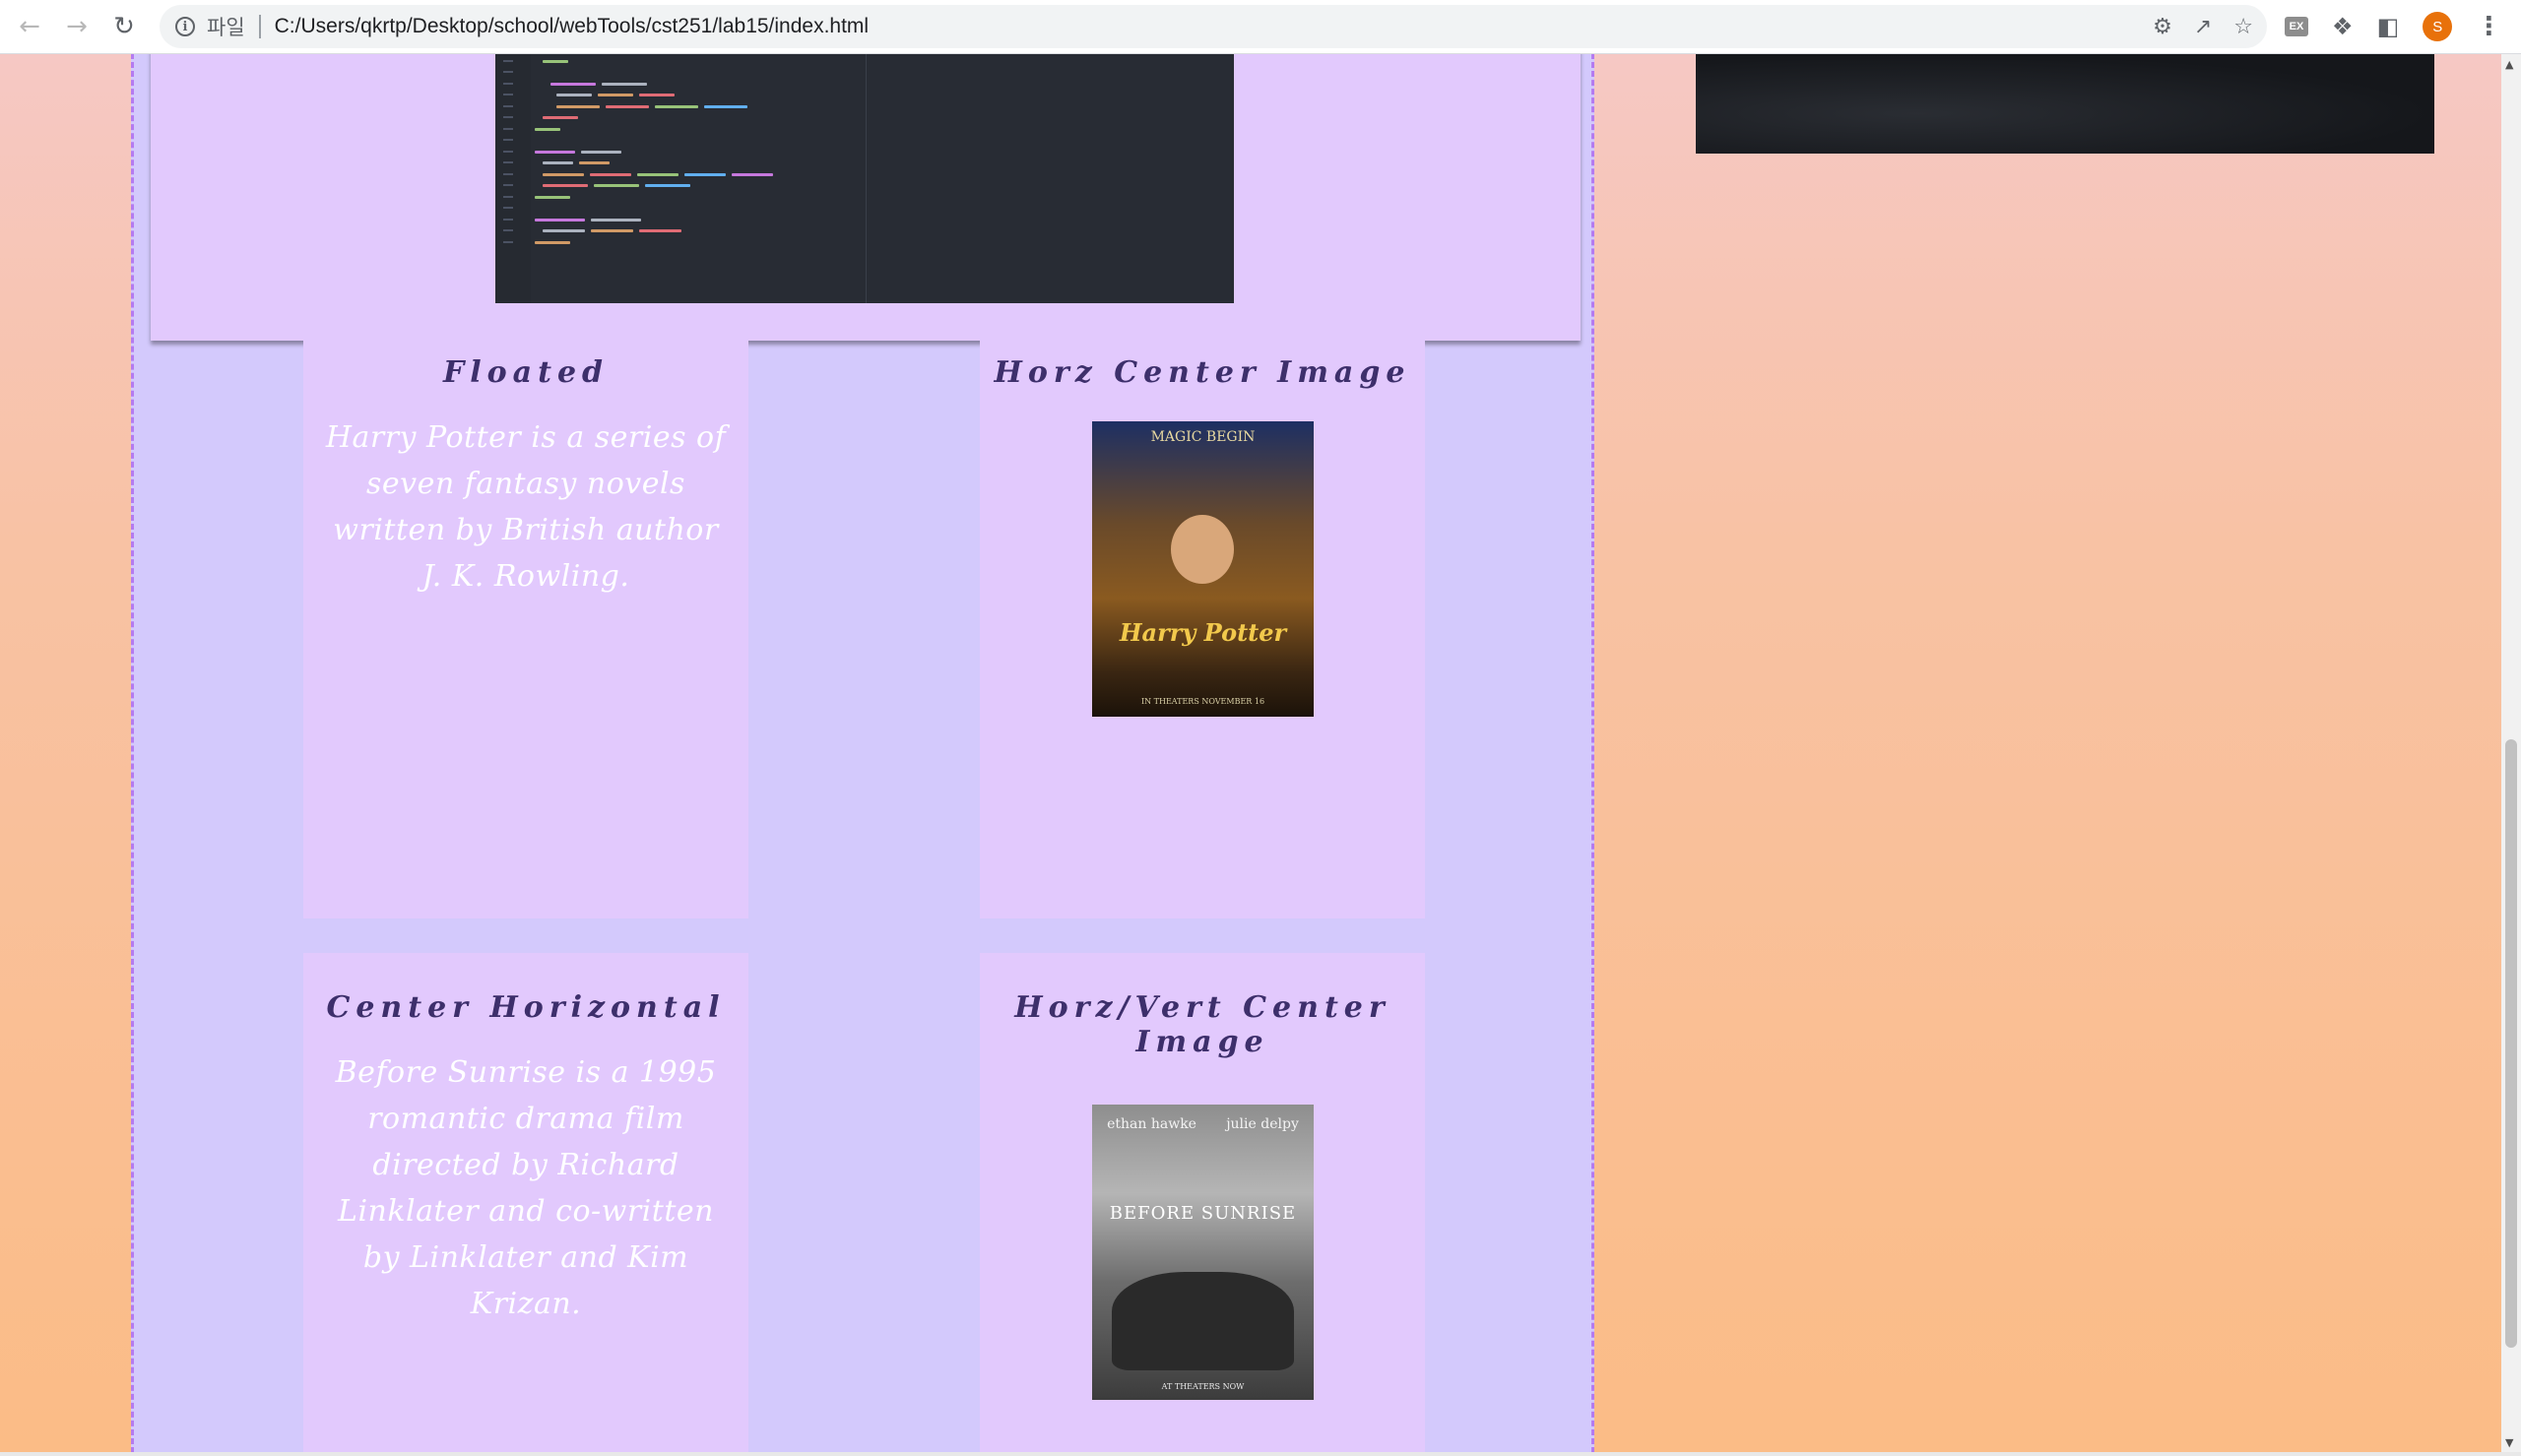 The height and width of the screenshot is (1456, 2521). What do you see at coordinates (2162, 27) in the screenshot?
I see `translate-icon: ⚙` at bounding box center [2162, 27].